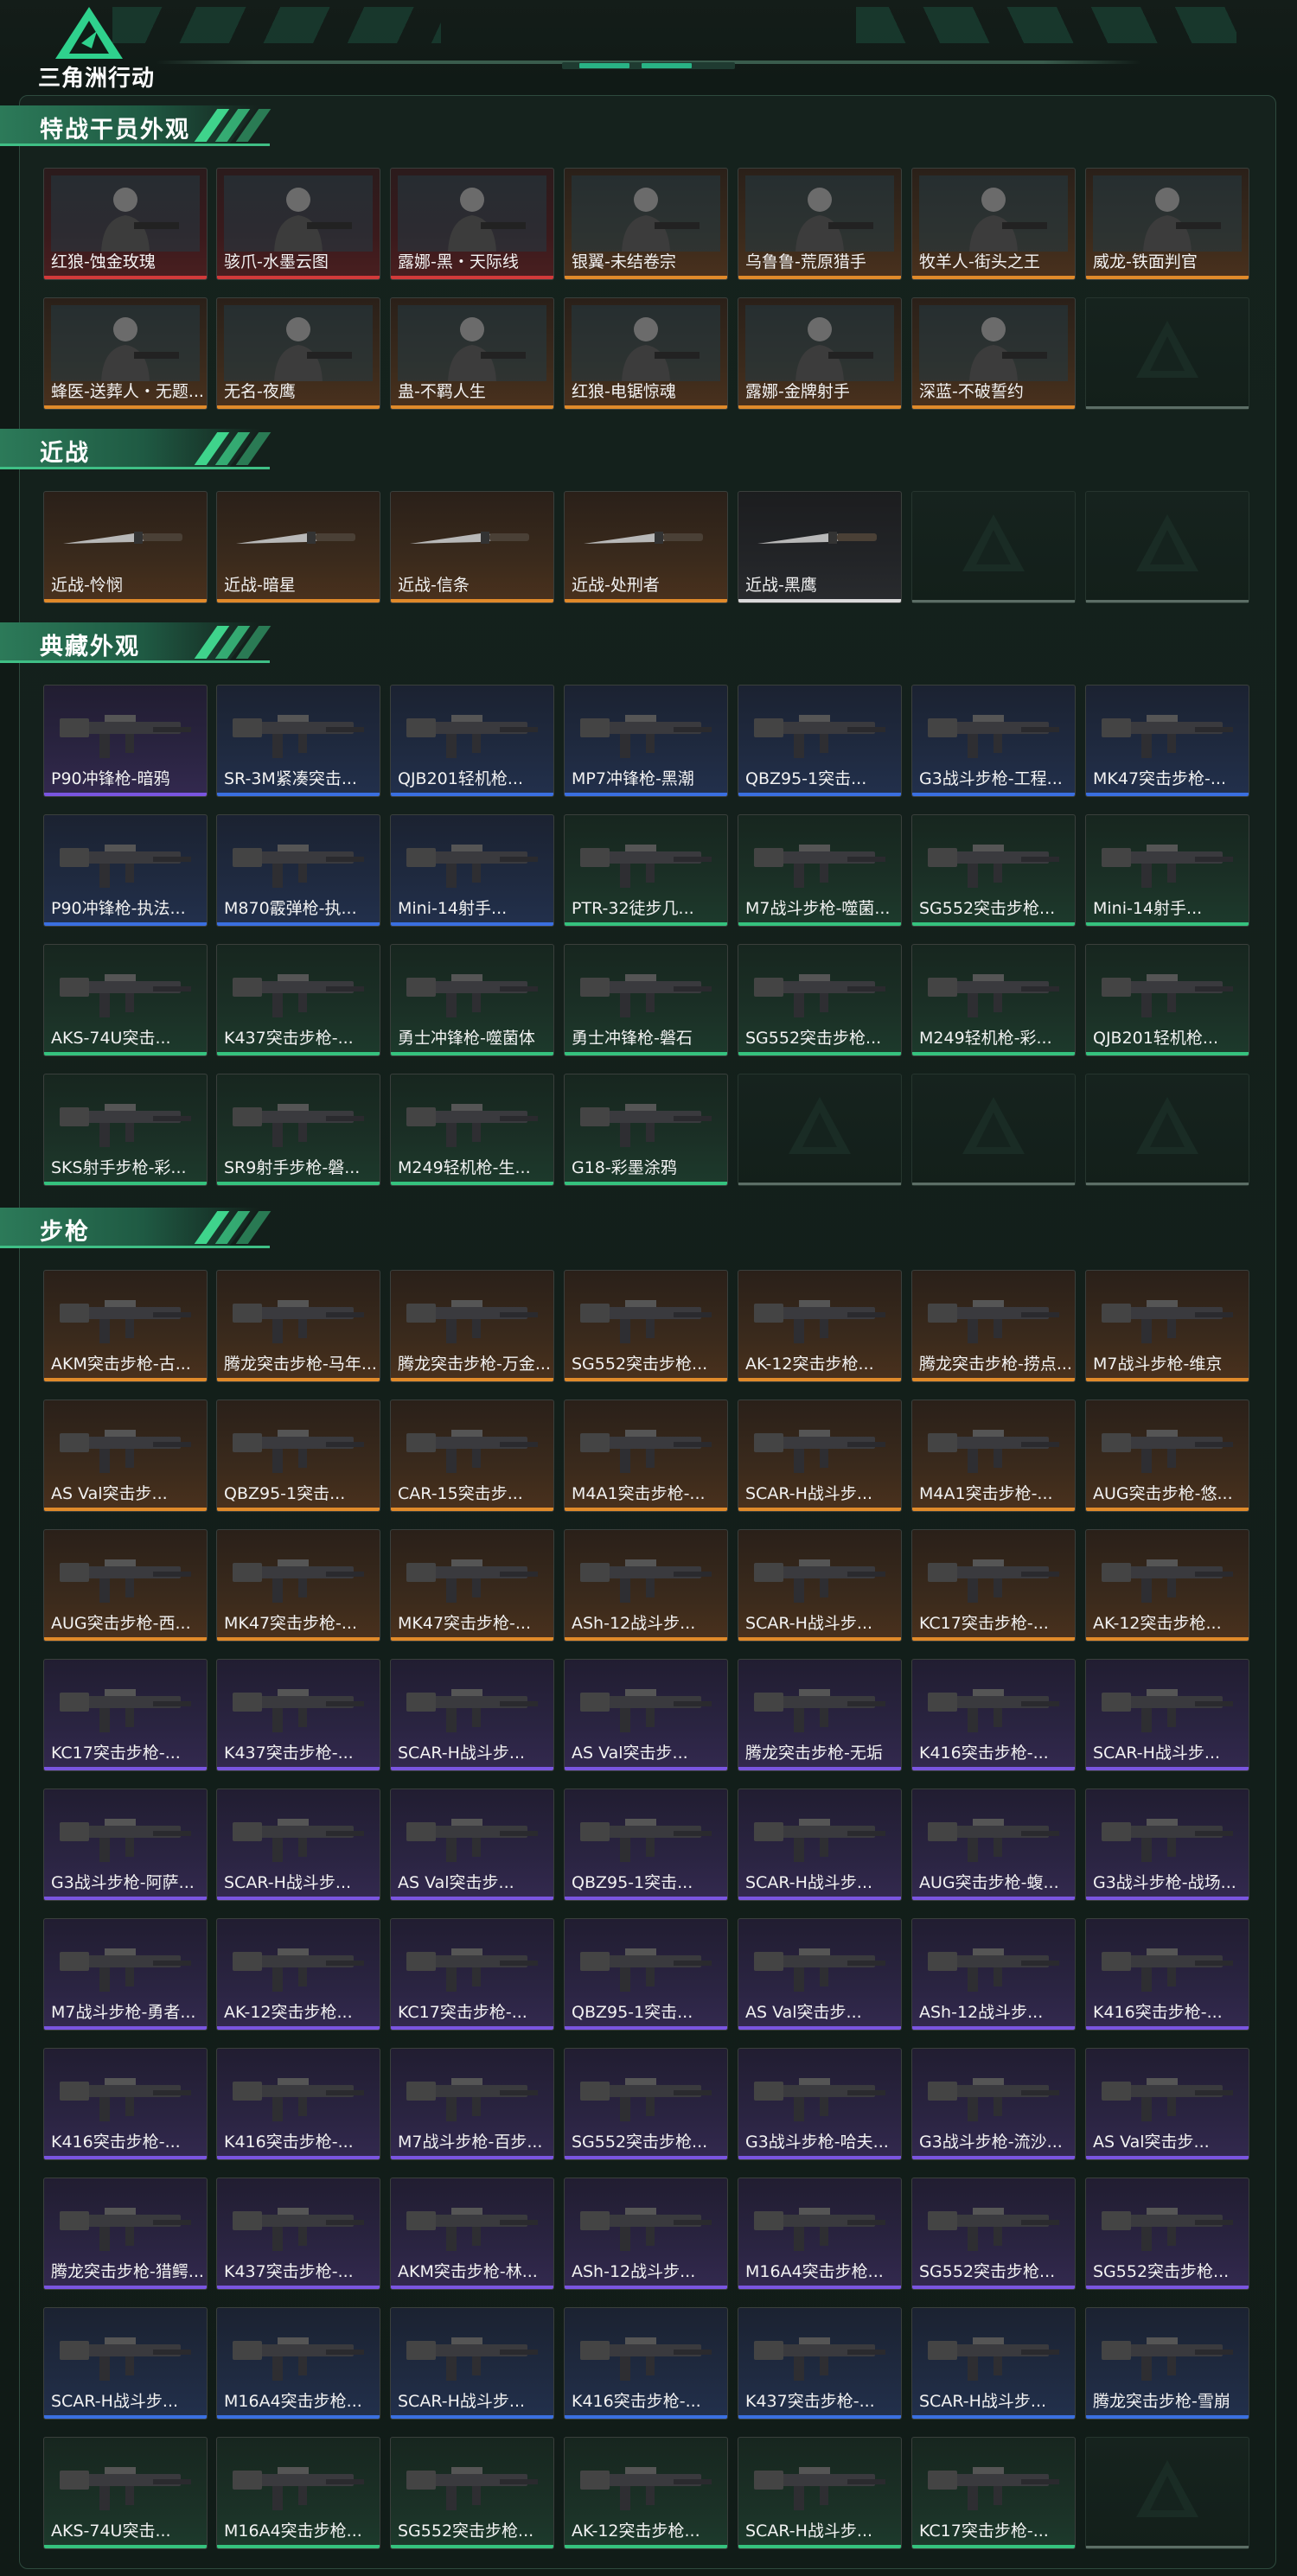  Describe the element at coordinates (646, 353) in the screenshot. I see `item-card: 红狼-电锯惊魂` at that location.